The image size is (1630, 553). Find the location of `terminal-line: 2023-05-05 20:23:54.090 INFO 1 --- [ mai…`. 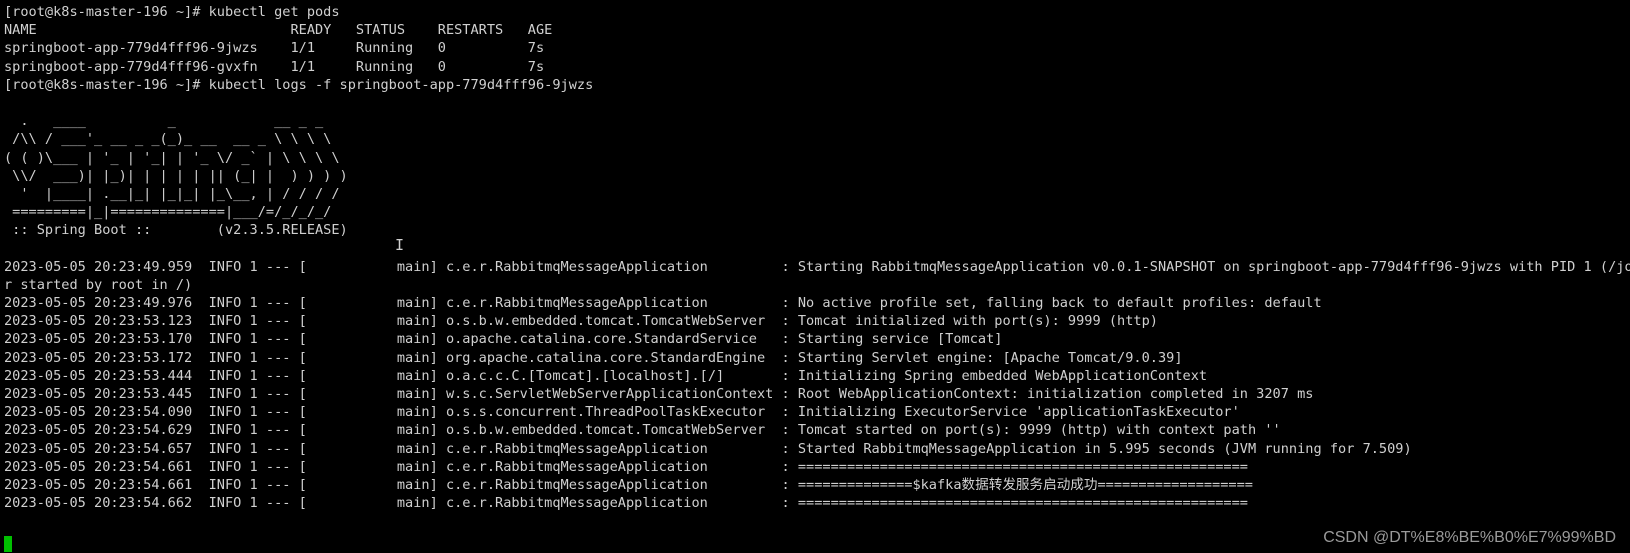

terminal-line: 2023-05-05 20:23:54.090 INFO 1 --- [ mai… is located at coordinates (622, 412).